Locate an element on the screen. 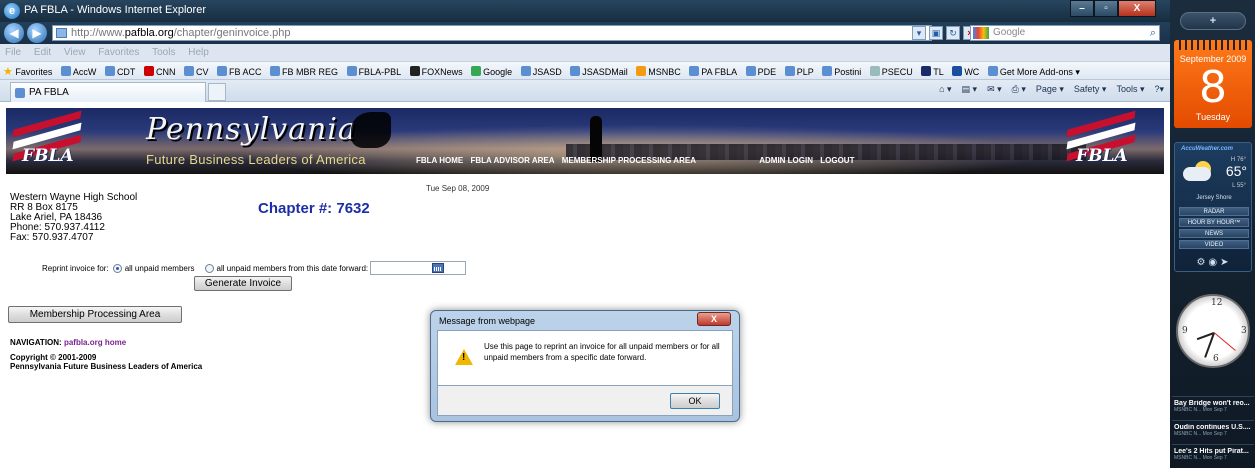 Image resolution: width=1255 pixels, height=468 pixels. home-icon: ⌂ ▾ is located at coordinates (945, 89).